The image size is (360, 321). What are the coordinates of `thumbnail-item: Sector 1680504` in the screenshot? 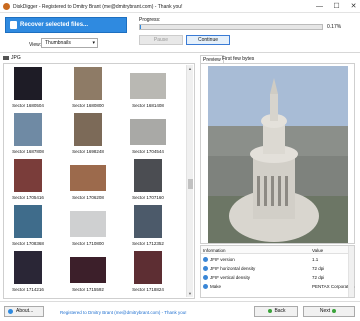 It's located at (28, 93).